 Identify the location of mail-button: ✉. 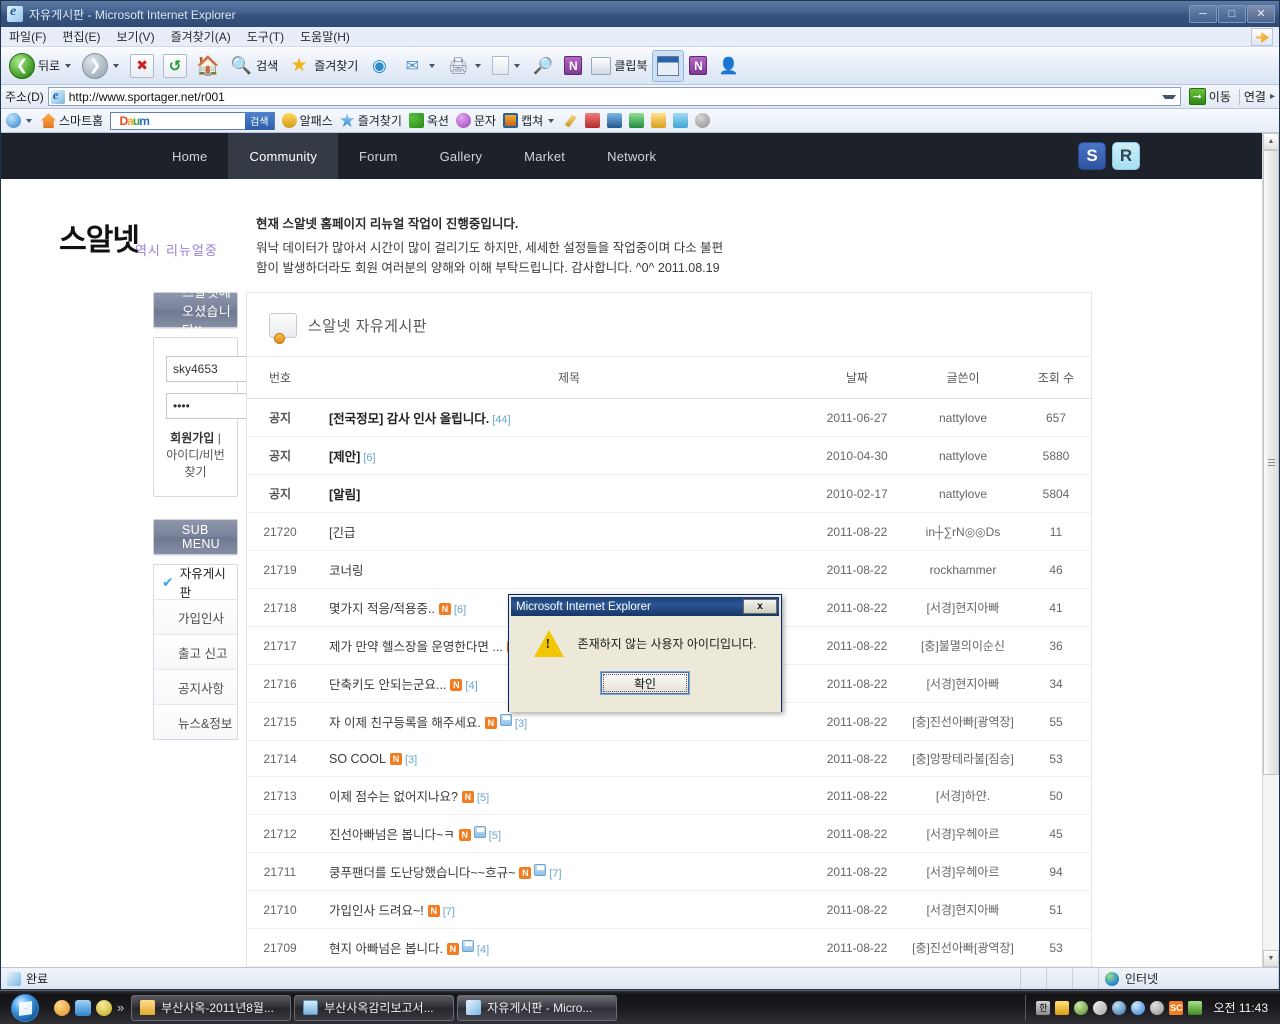
(418, 66).